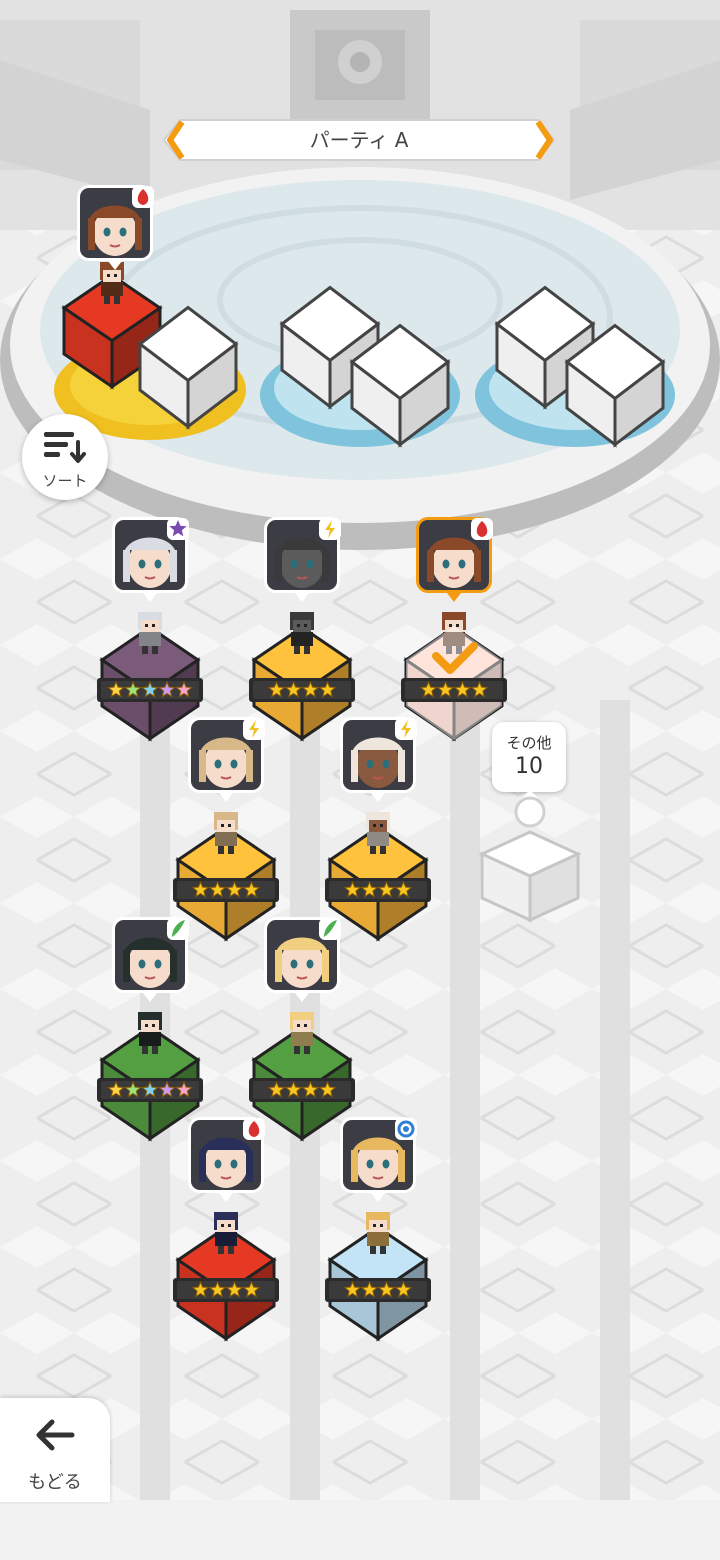 The width and height of the screenshot is (720, 1560). I want to click on blonde-knight-portrait, so click(378, 1159).